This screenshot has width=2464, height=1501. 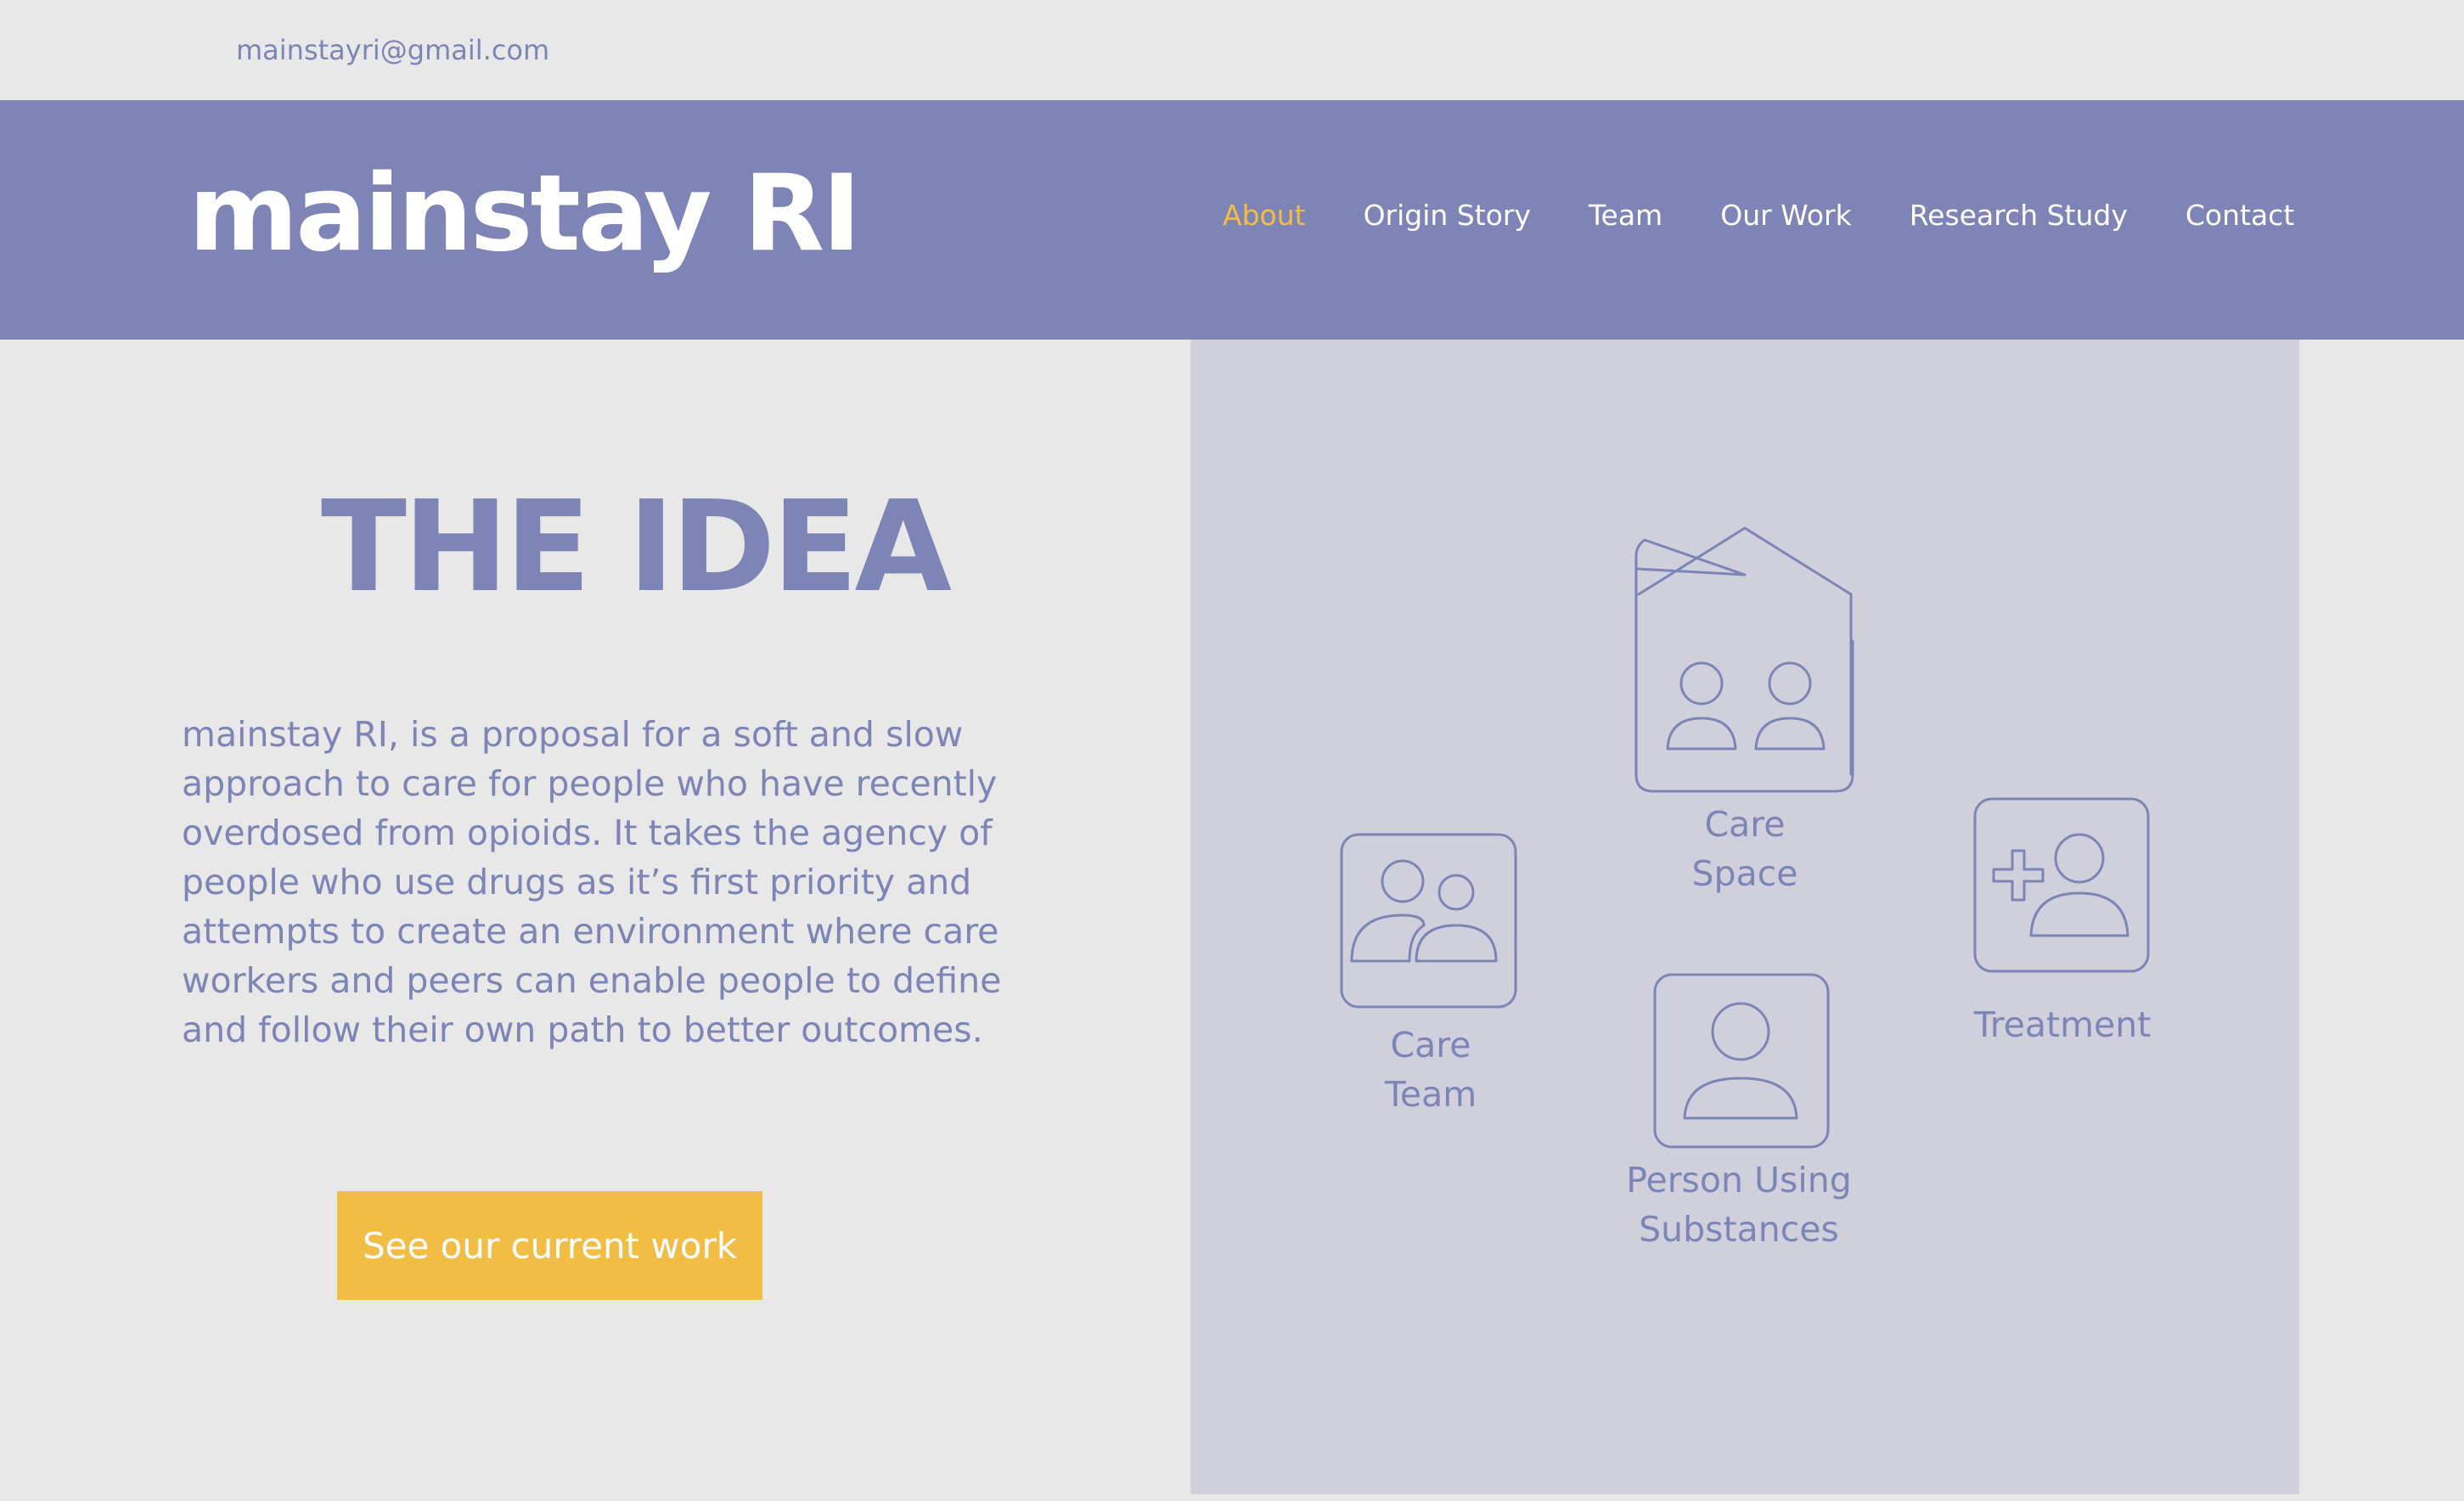 What do you see at coordinates (1739, 1180) in the screenshot?
I see `person-label-line1: Person Using` at bounding box center [1739, 1180].